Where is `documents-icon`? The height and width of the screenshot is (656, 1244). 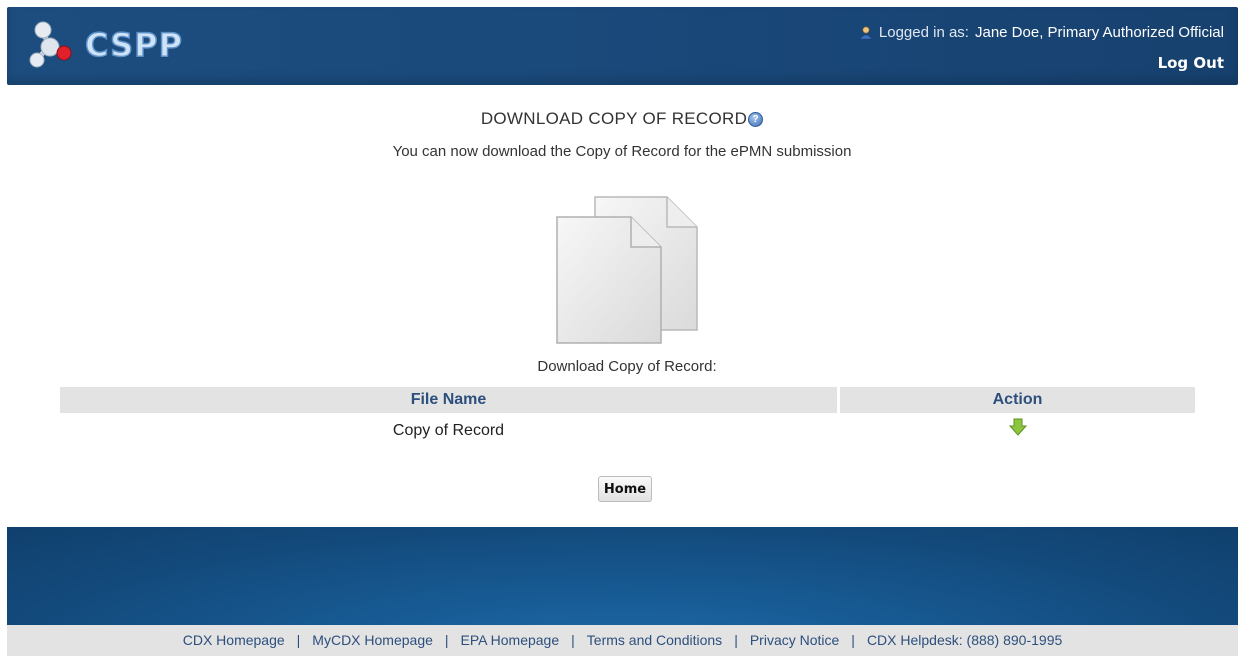 documents-icon is located at coordinates (627, 270).